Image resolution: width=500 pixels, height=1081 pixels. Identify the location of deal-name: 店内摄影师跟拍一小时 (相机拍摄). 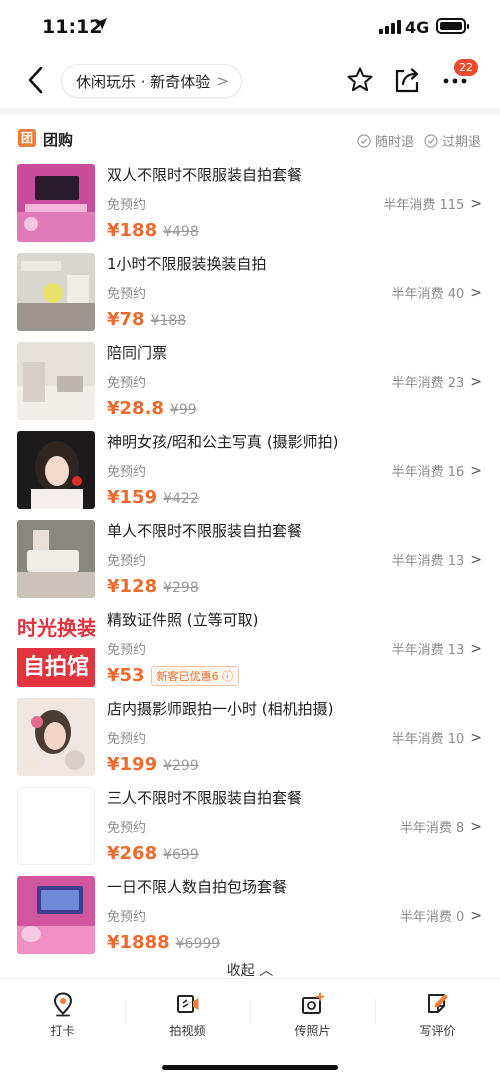
(220, 709).